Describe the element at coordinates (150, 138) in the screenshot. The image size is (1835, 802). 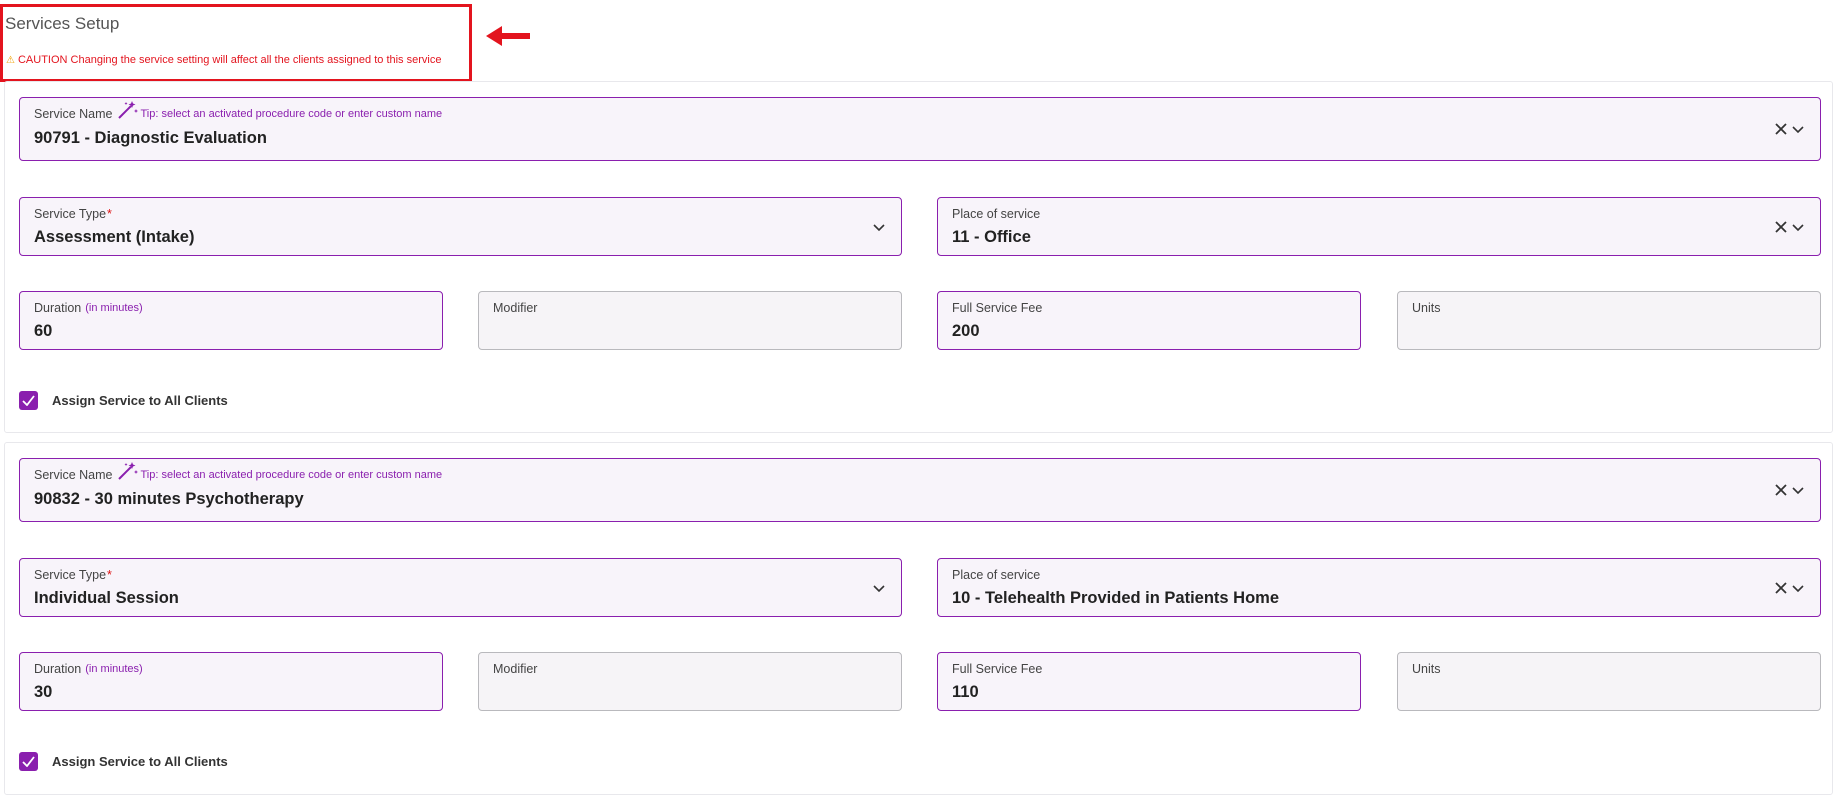
I see `service-name-value: 90791 - Diagnostic Evaluation` at that location.